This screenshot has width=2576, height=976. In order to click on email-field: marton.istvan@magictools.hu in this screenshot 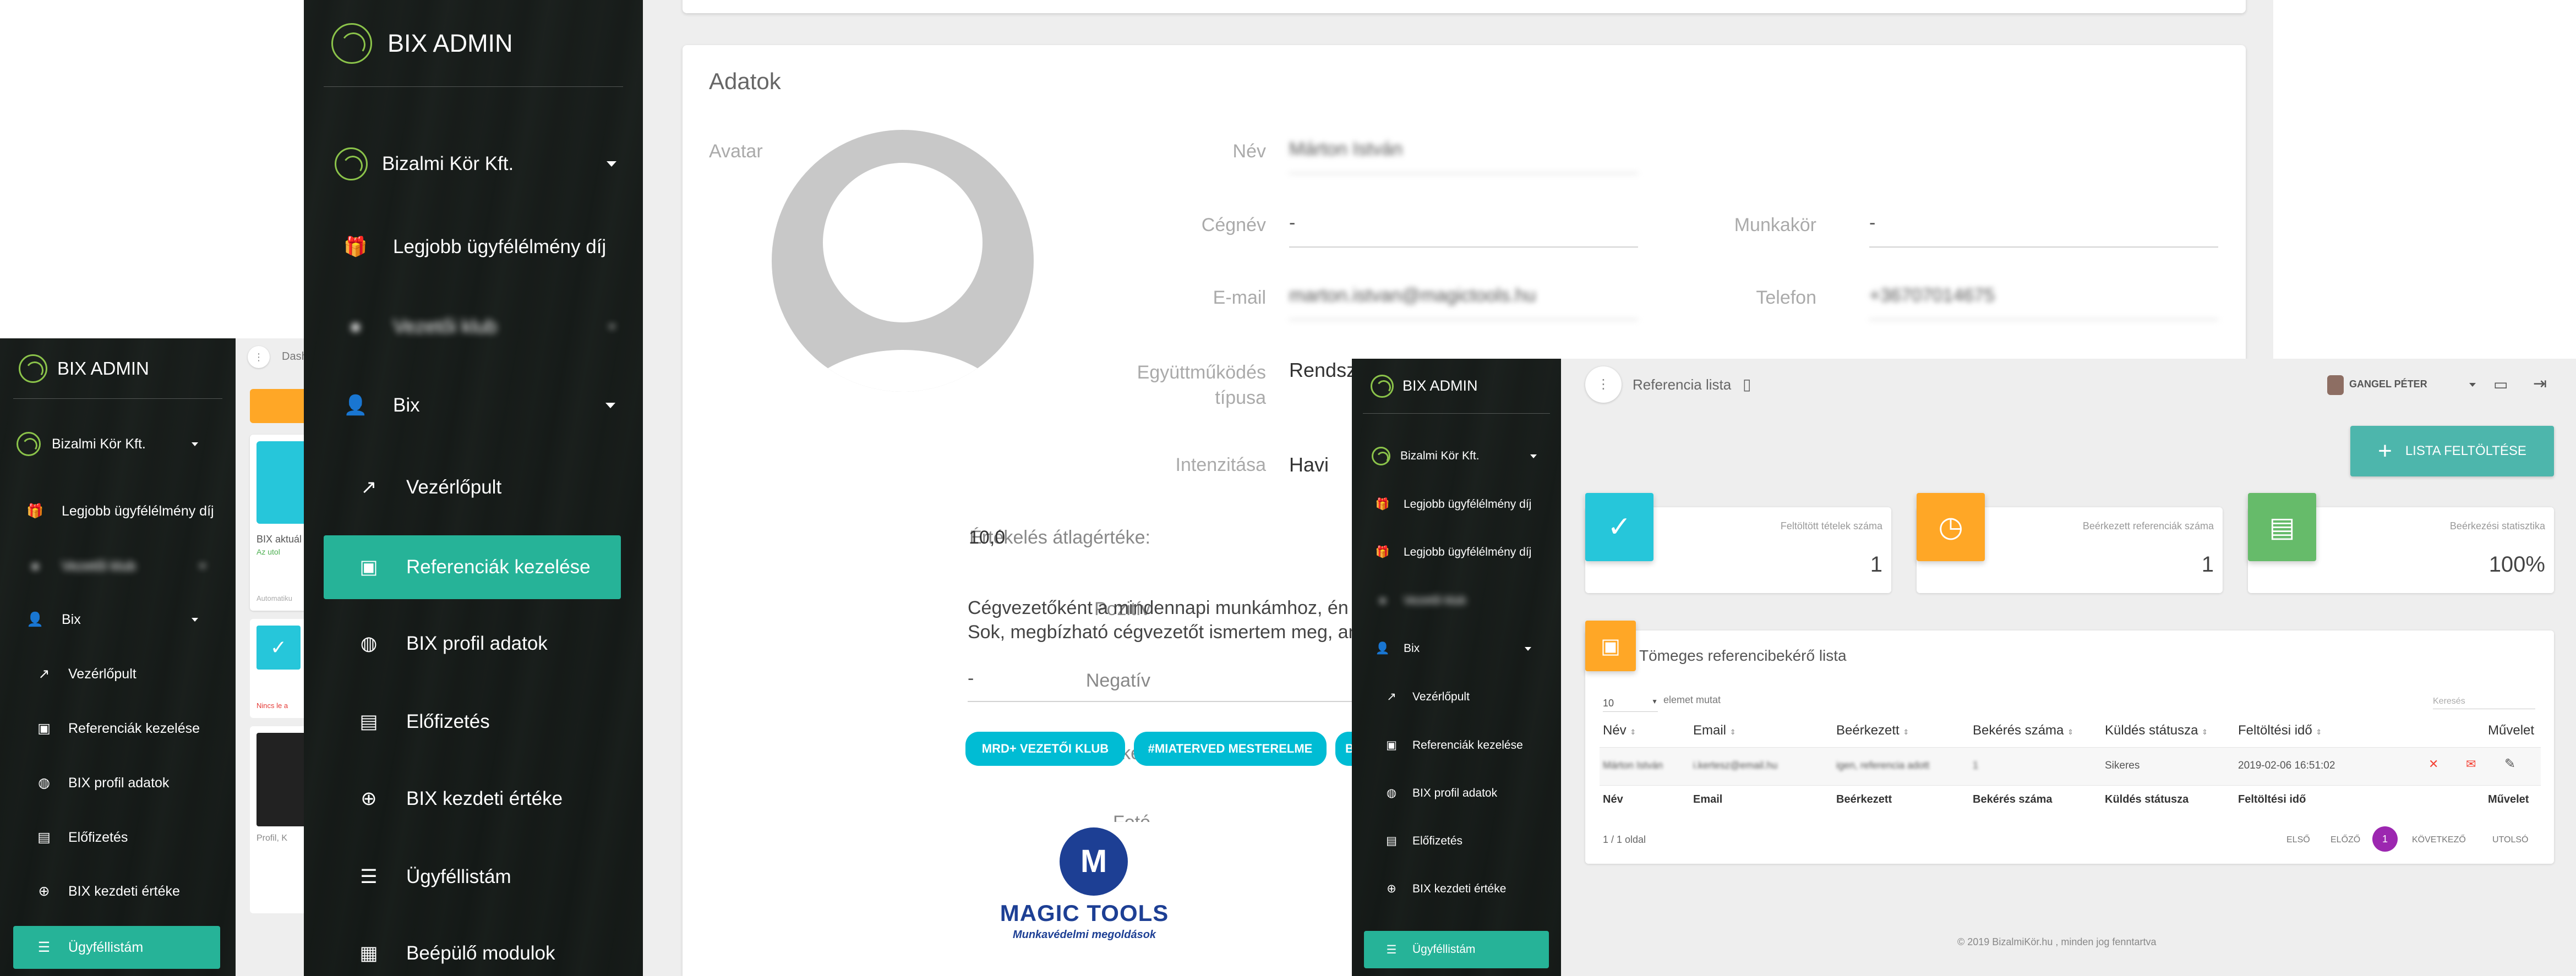, I will do `click(1464, 302)`.